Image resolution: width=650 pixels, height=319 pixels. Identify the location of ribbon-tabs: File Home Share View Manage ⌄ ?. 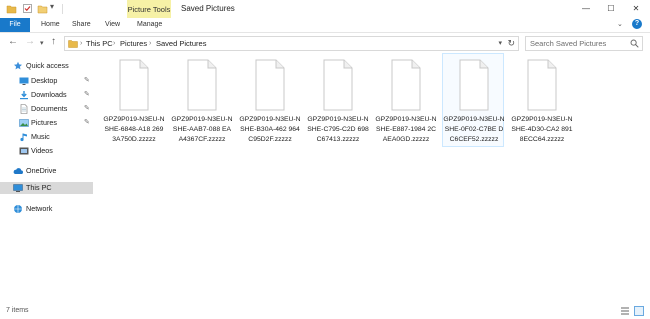
(325, 25).